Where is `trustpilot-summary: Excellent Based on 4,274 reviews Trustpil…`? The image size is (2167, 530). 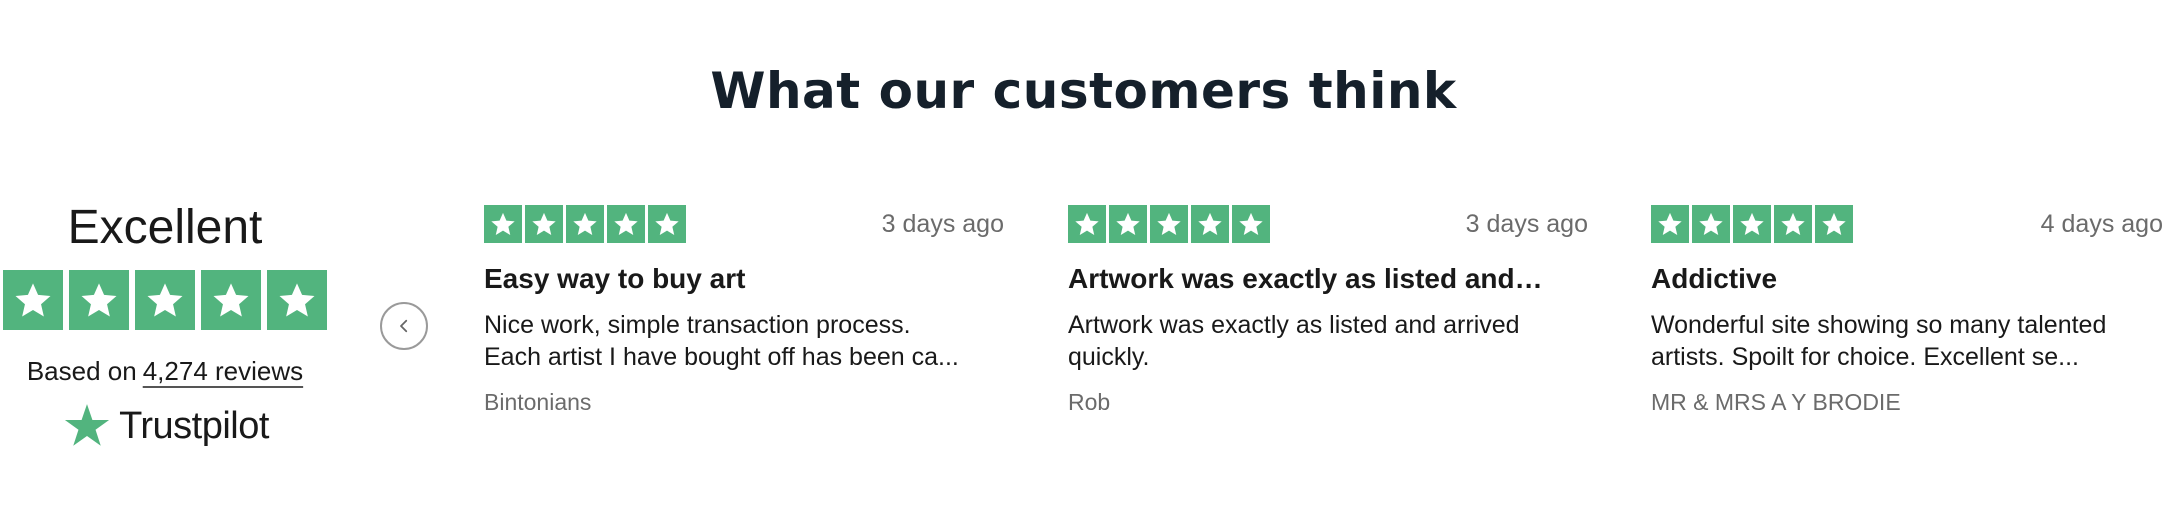
trustpilot-summary: Excellent Based on 4,274 reviews Trustpil… is located at coordinates (165, 325).